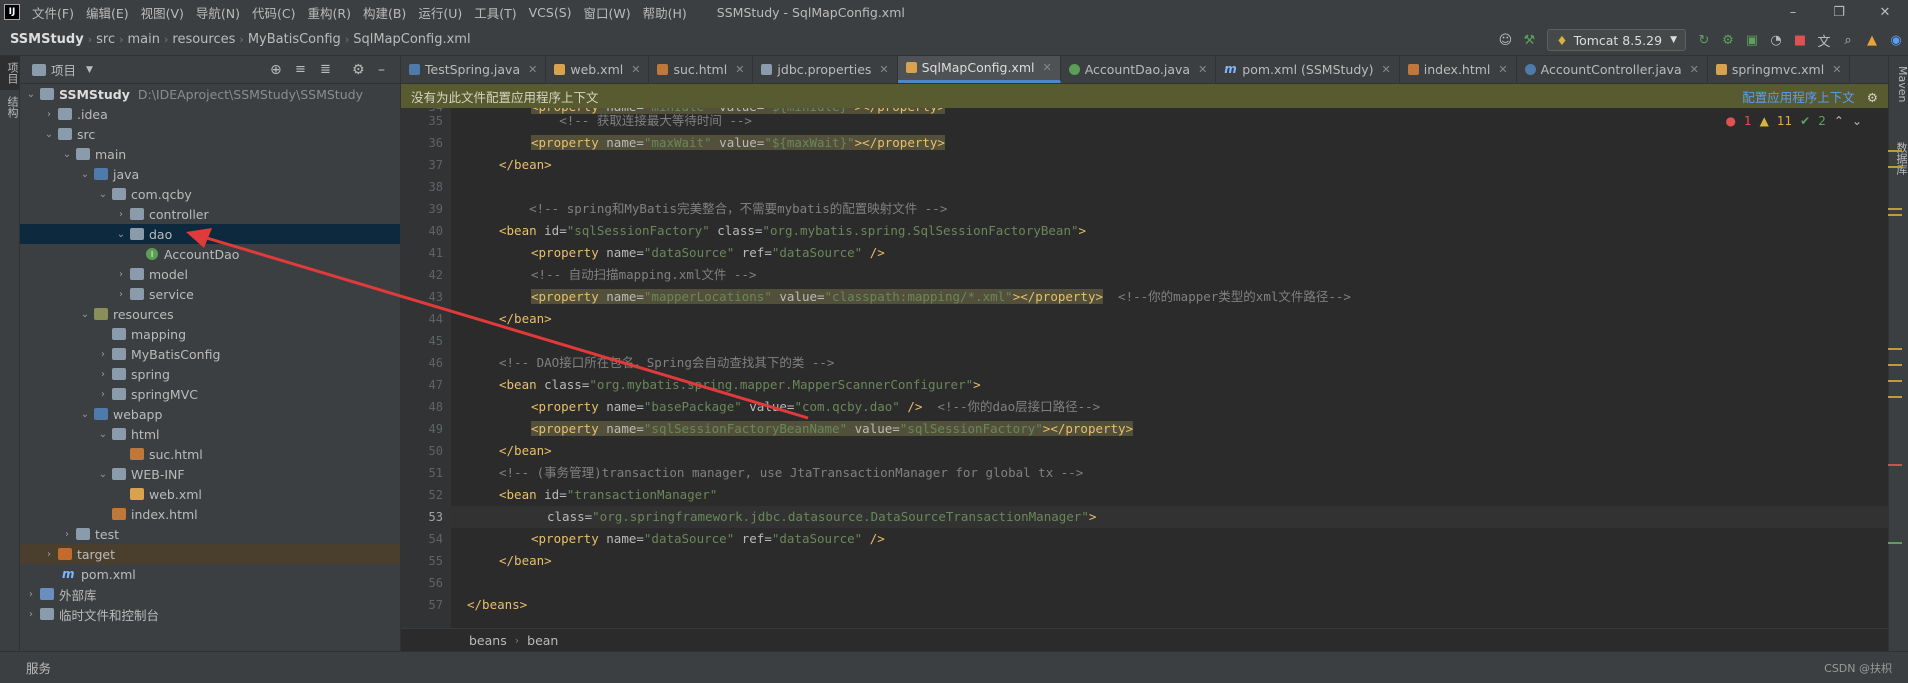 The image size is (1908, 683). What do you see at coordinates (1824, 40) in the screenshot?
I see `translate-icon: 文` at bounding box center [1824, 40].